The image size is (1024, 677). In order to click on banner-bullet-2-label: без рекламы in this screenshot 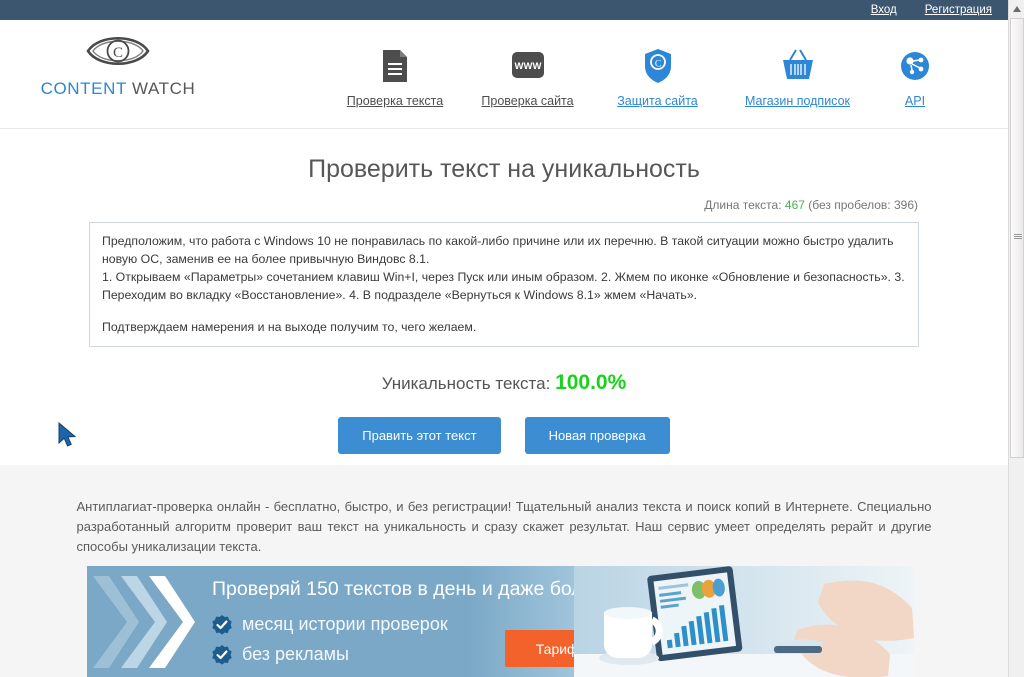, I will do `click(295, 654)`.